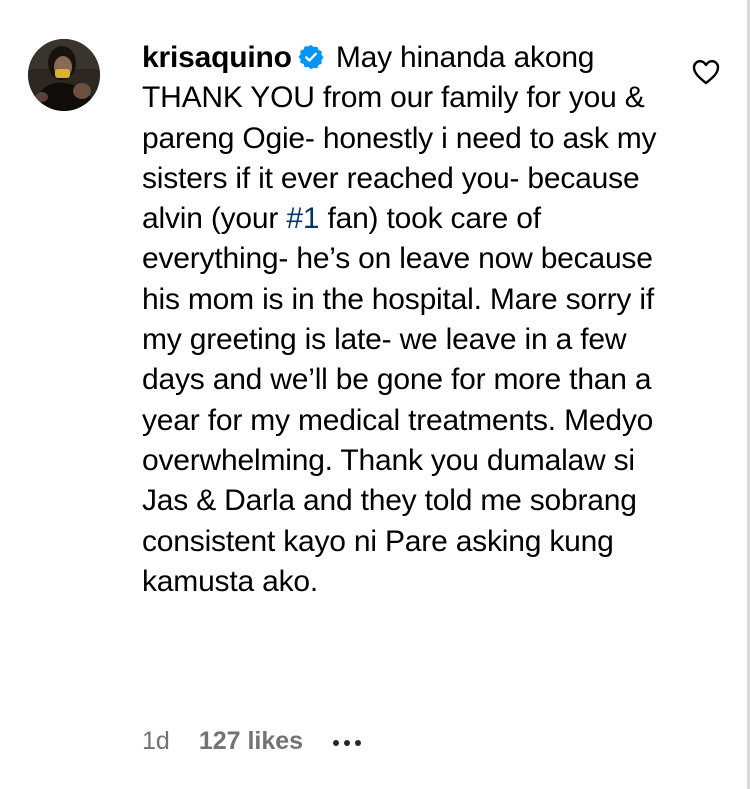 Image resolution: width=750 pixels, height=789 pixels. Describe the element at coordinates (156, 741) in the screenshot. I see `timestamp: 1d` at that location.